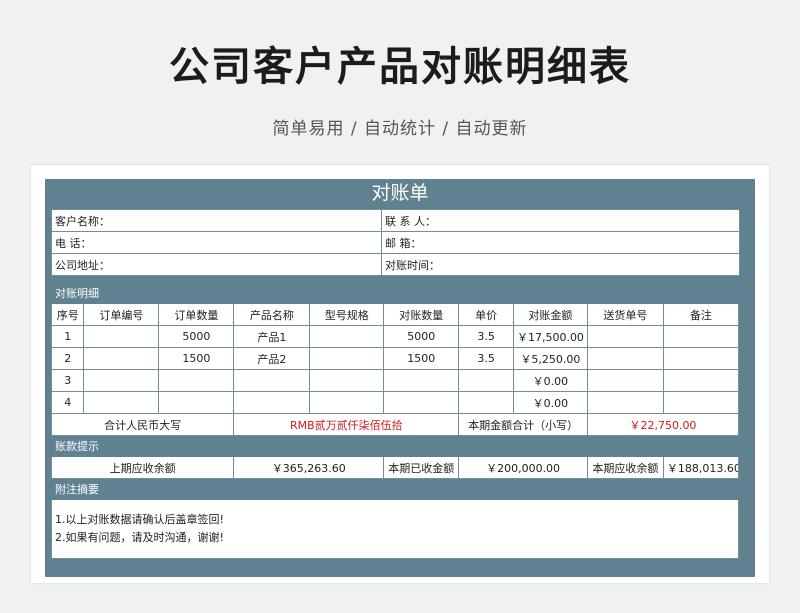 The width and height of the screenshot is (800, 613). What do you see at coordinates (400, 67) in the screenshot?
I see `page-title: 公司客户产品对账明细表` at bounding box center [400, 67].